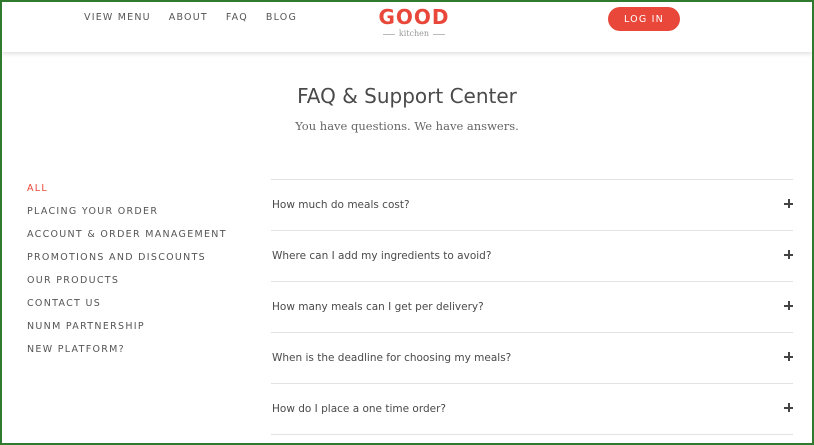 Image resolution: width=814 pixels, height=445 pixels. I want to click on logo-tagline: kitchen, so click(414, 33).